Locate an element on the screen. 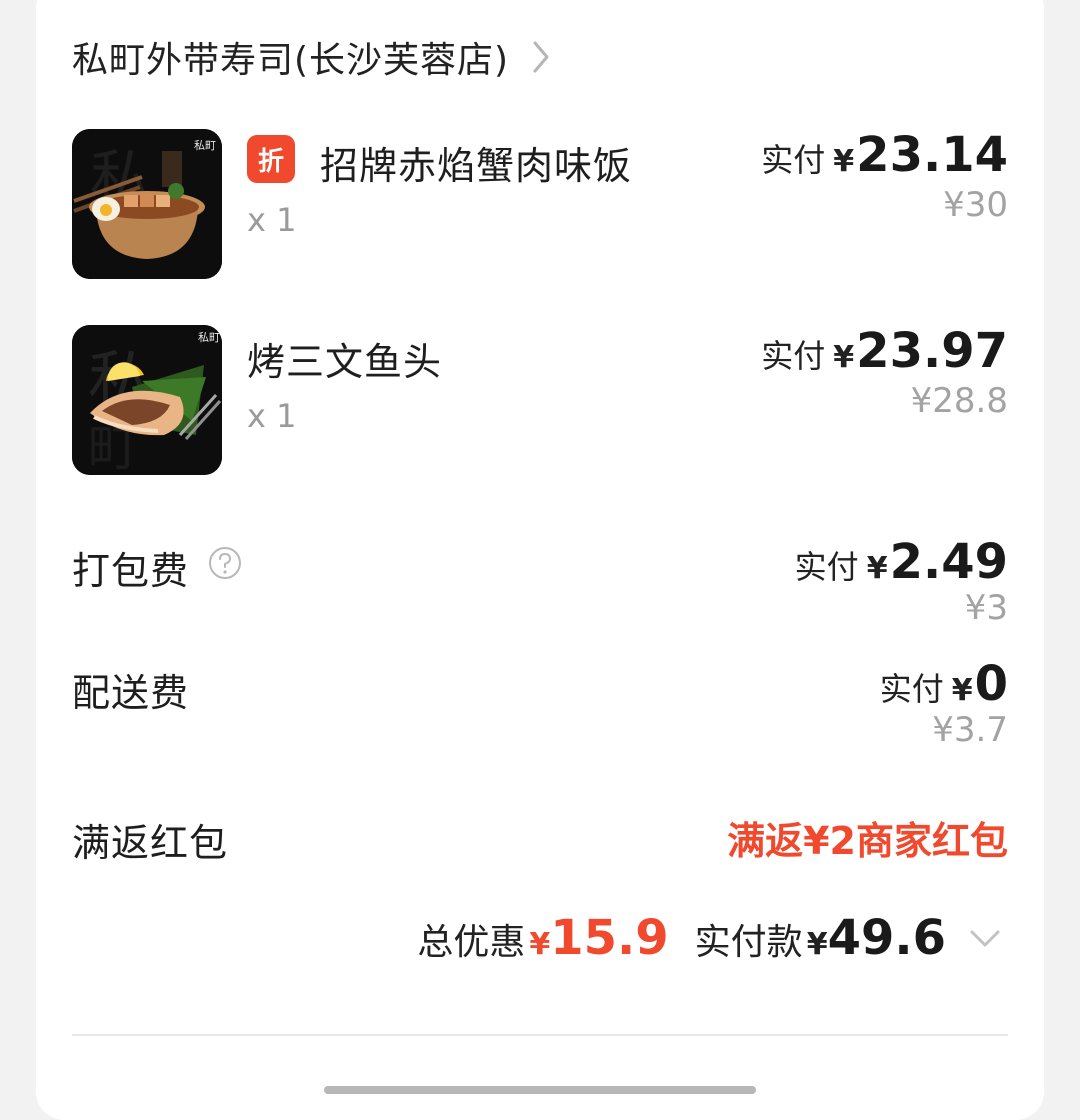 The image size is (1080, 1120). red-packet-label: 满返红包 is located at coordinates (150, 843).